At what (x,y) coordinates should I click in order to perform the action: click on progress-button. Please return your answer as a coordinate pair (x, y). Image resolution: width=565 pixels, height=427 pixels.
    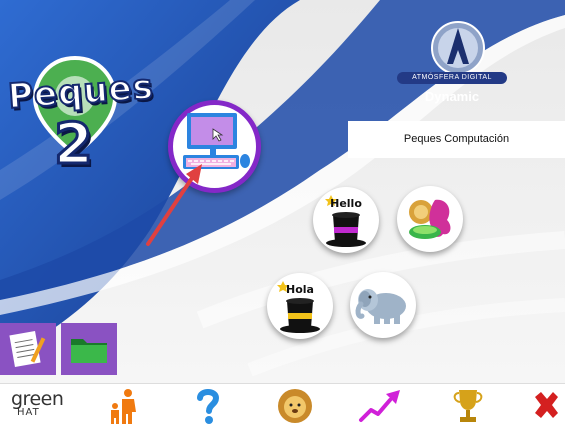
    Looking at the image, I should click on (381, 406).